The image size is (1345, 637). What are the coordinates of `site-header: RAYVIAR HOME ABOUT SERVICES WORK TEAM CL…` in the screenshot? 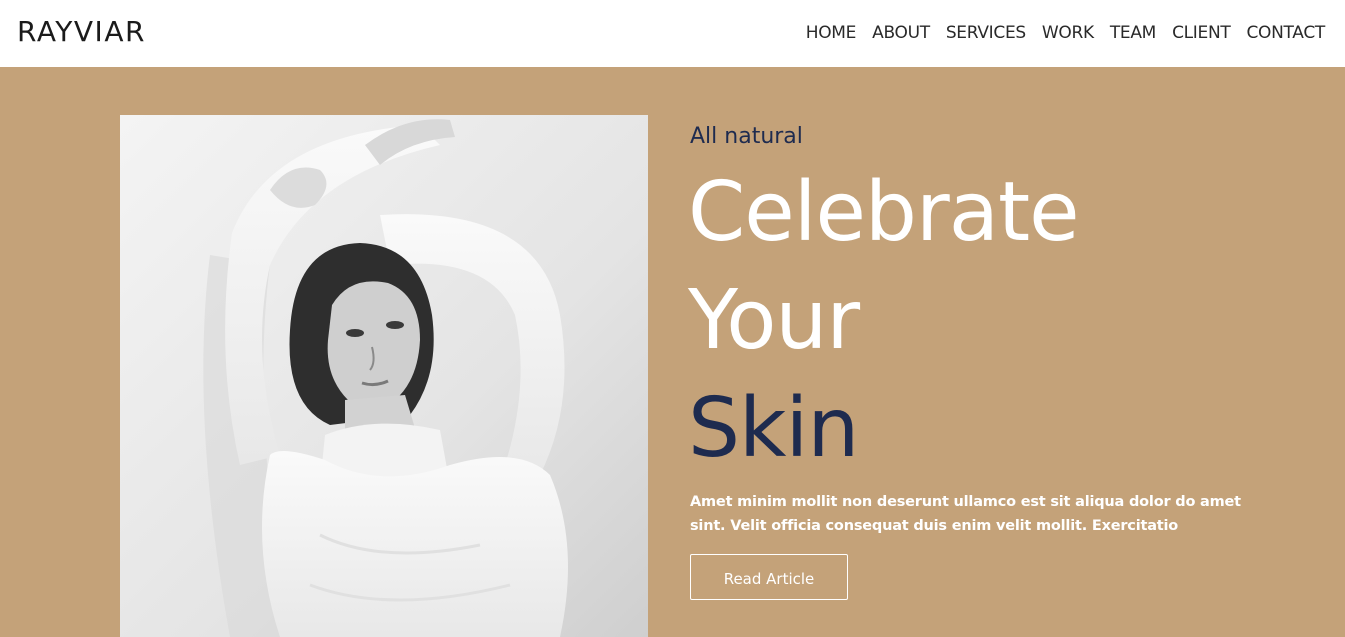 It's located at (672, 33).